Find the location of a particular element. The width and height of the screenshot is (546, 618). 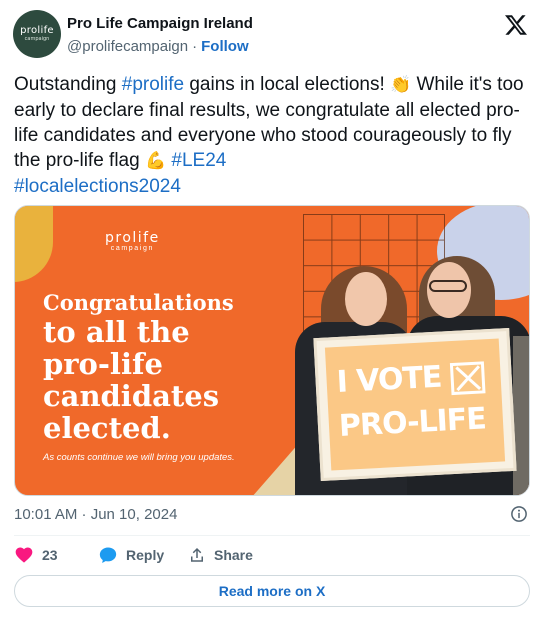

jacket is located at coordinates (521, 415).